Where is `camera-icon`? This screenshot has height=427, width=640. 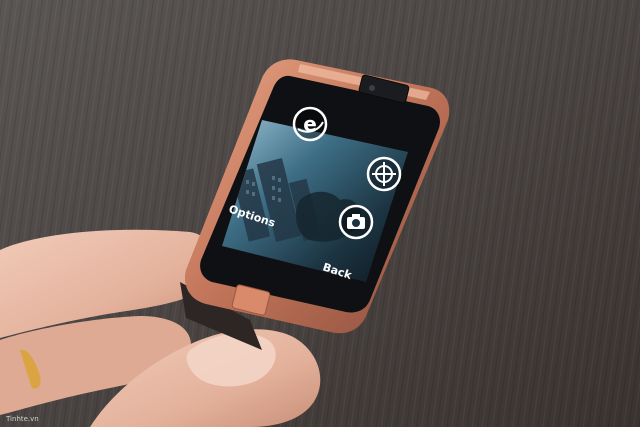 camera-icon is located at coordinates (356, 222).